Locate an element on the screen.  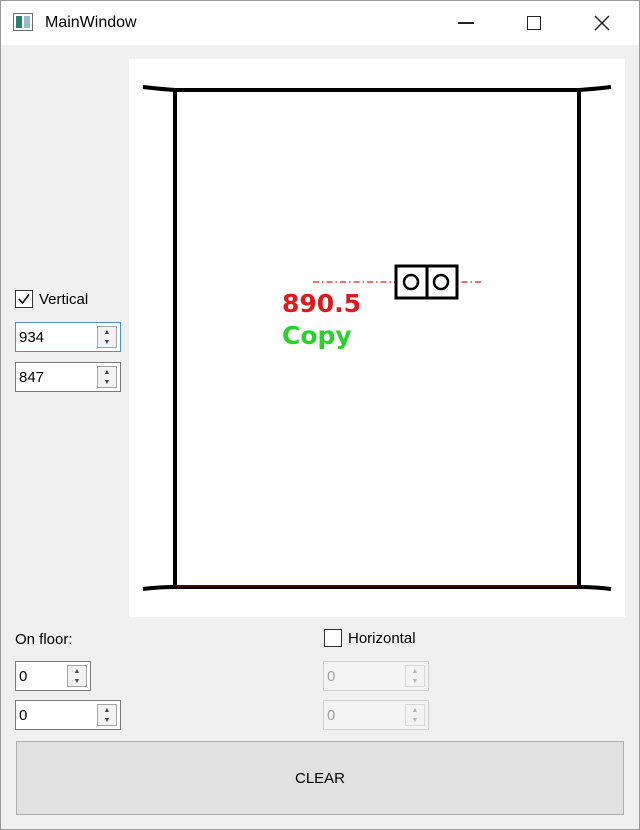
close-button is located at coordinates (602, 23).